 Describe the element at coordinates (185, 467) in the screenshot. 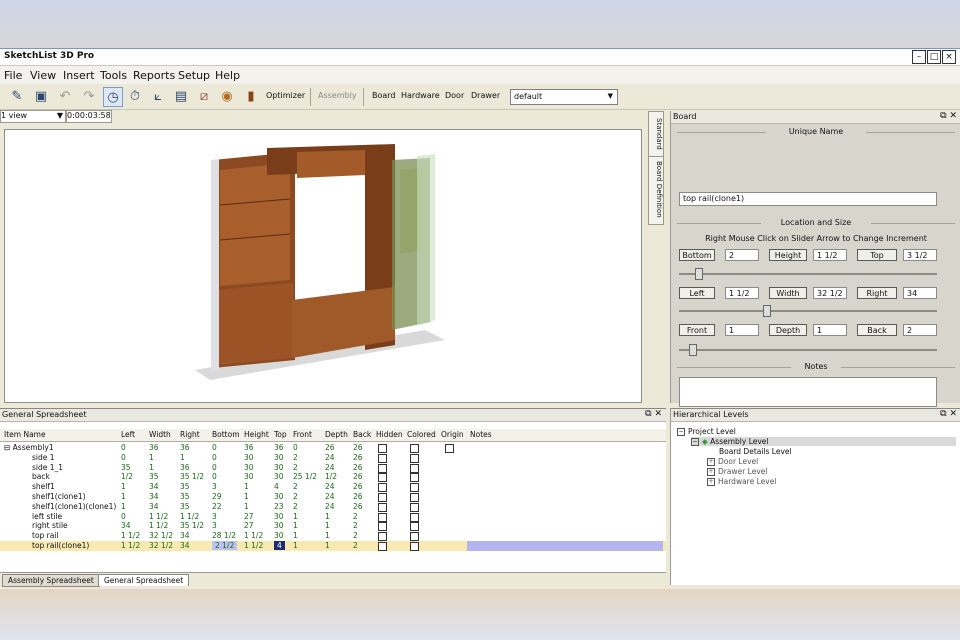

I see `cell-right: 36` at that location.